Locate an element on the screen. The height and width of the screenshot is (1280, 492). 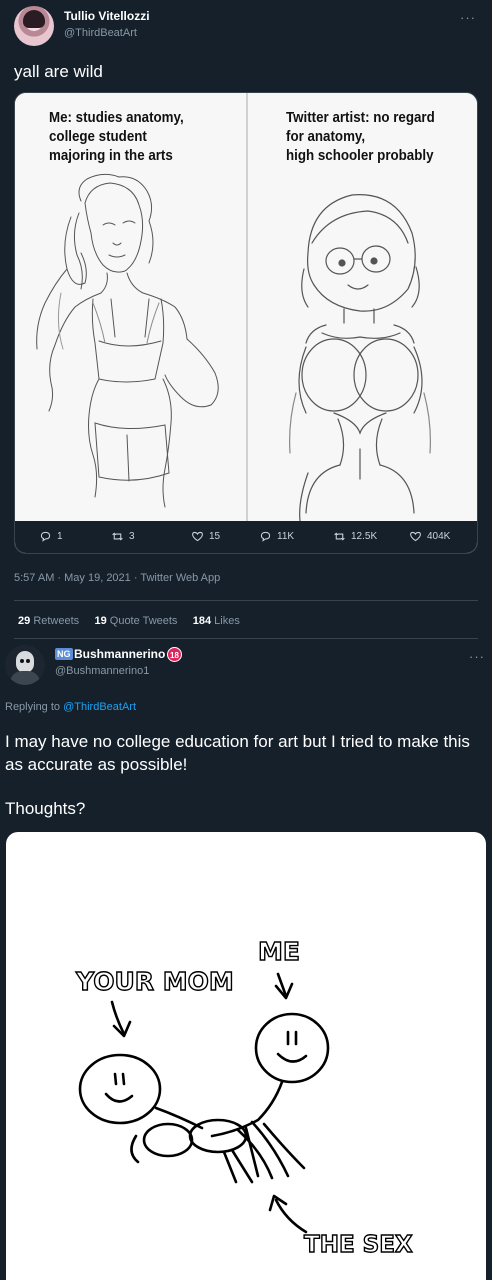
label-me: ME is located at coordinates (279, 951).